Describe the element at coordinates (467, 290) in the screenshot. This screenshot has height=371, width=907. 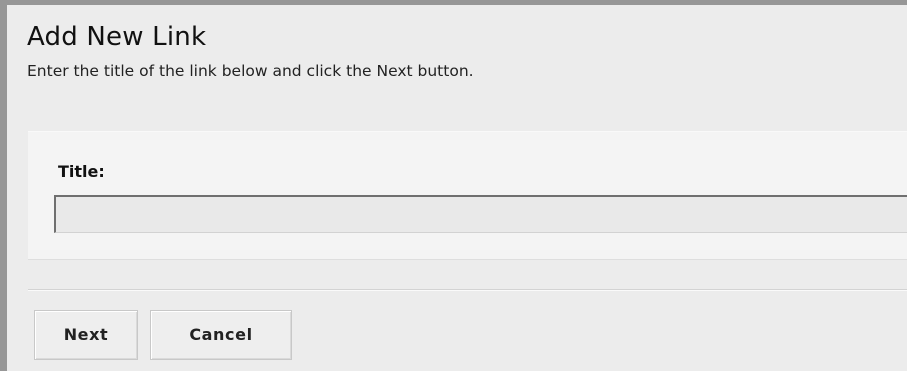
I see `actions-divider` at that location.